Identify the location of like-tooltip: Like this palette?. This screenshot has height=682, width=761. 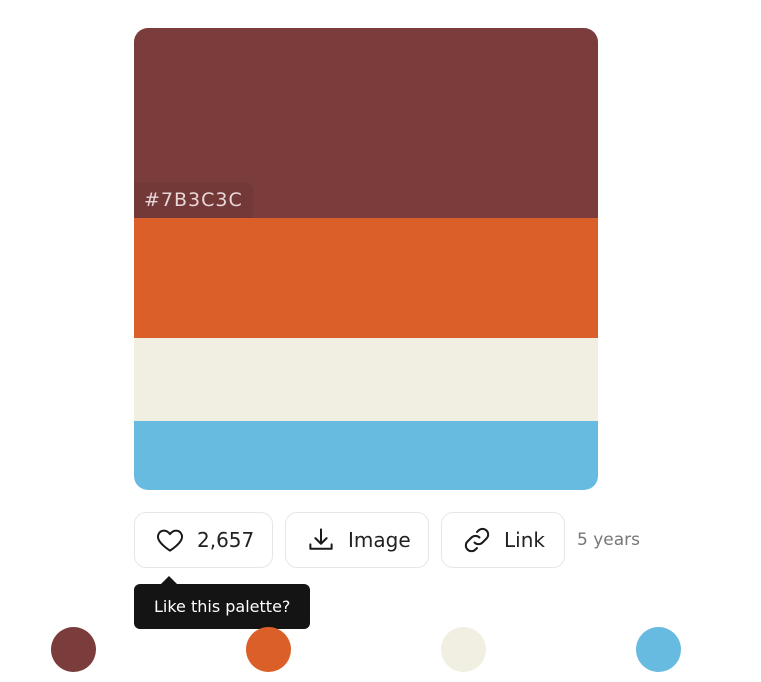
(222, 606).